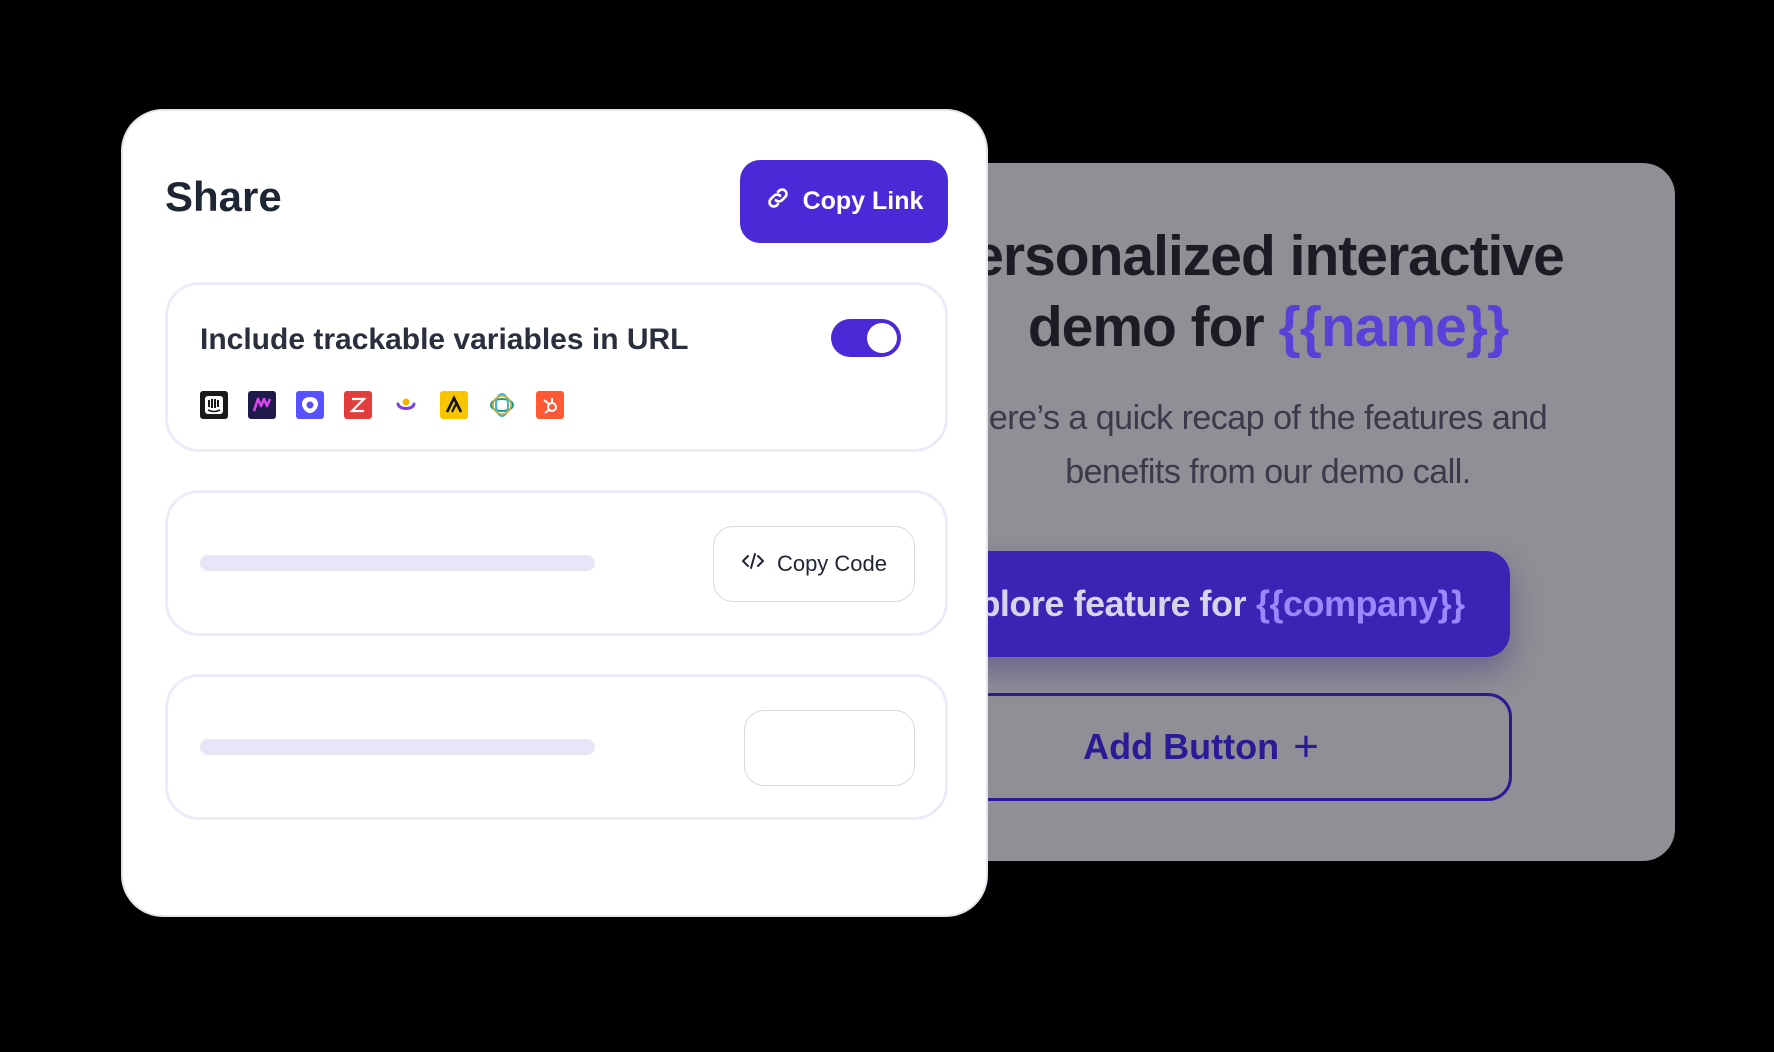 This screenshot has height=1052, width=1774. I want to click on hubspot-icon, so click(550, 405).